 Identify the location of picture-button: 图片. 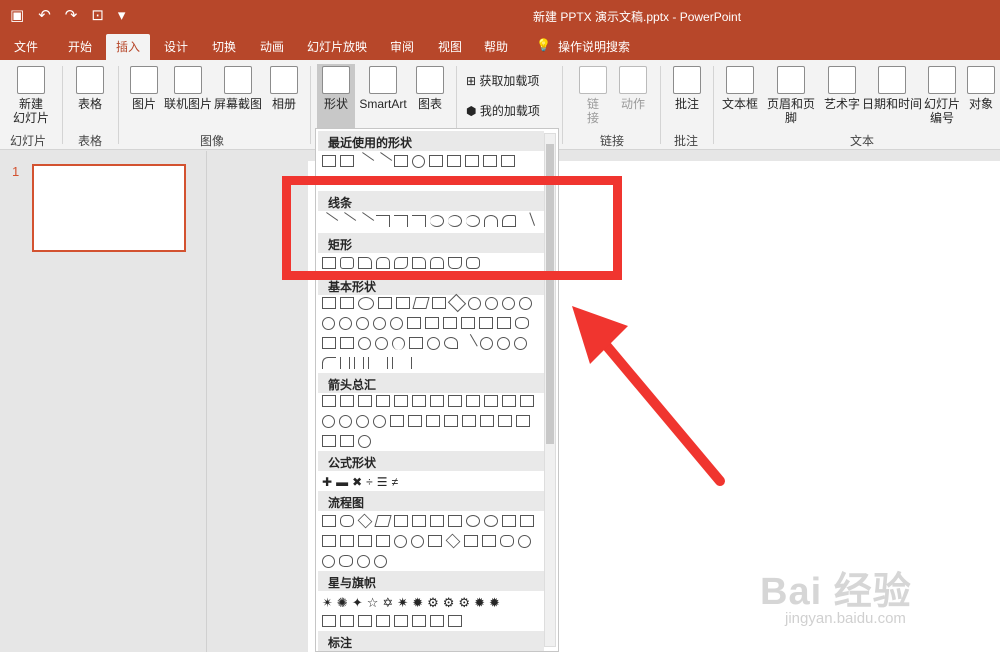
(144, 88).